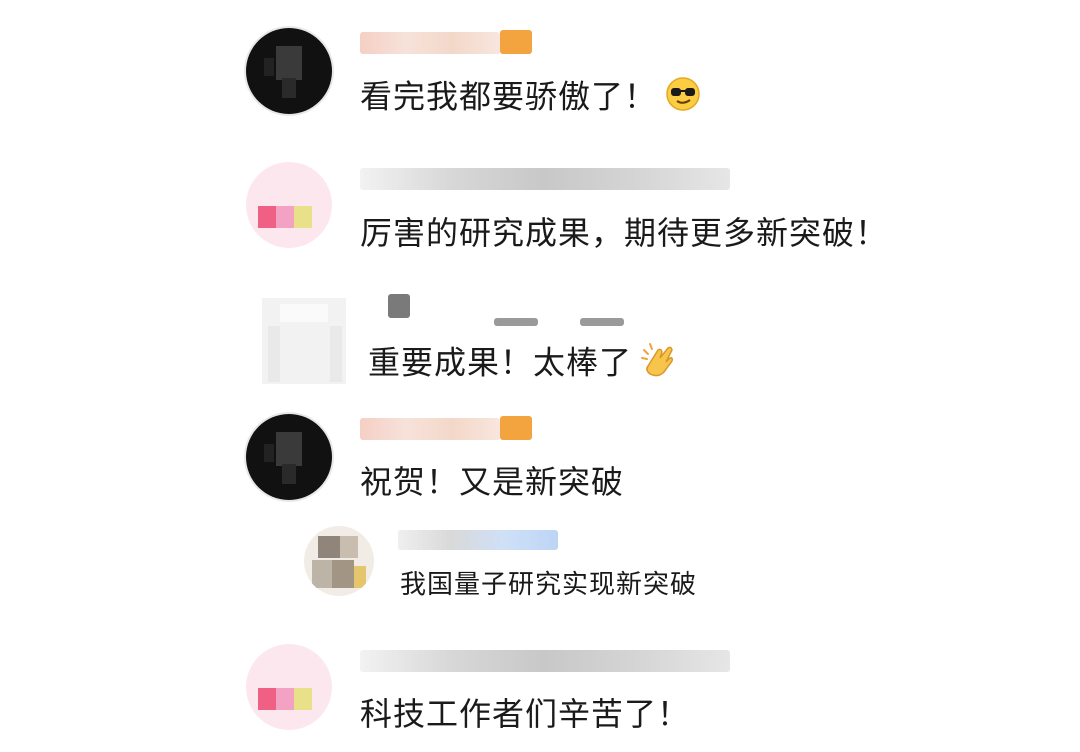 This screenshot has width=1080, height=752. I want to click on clapping-hands-icon, so click(660, 364).